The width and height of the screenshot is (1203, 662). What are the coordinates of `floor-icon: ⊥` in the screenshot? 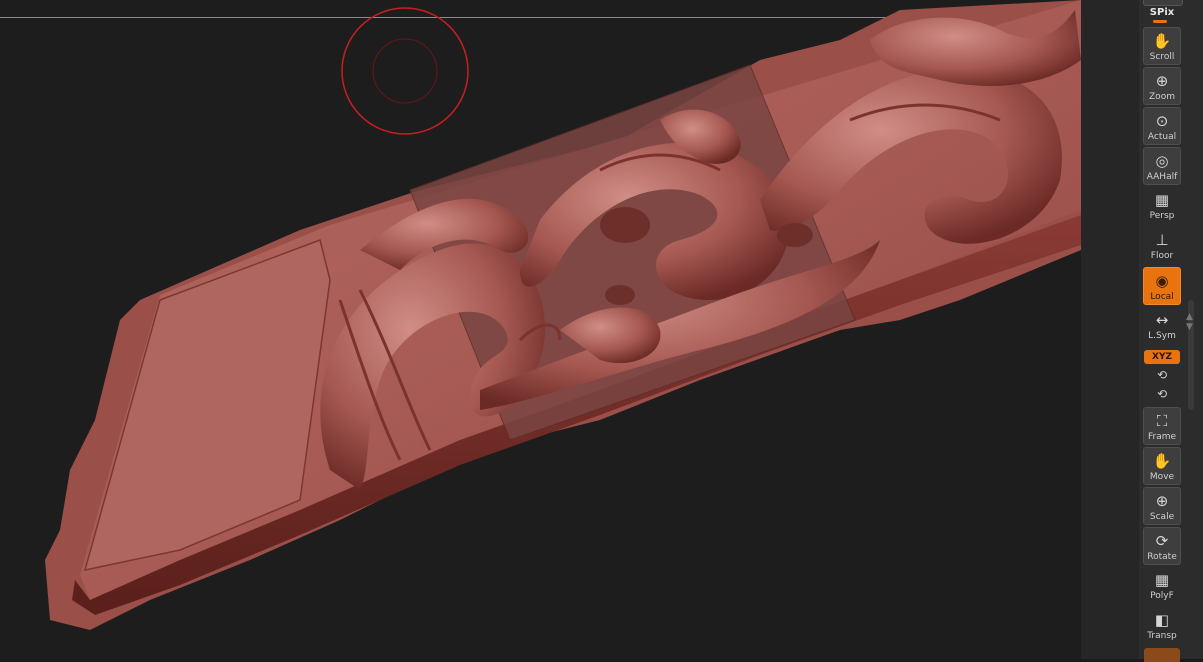 It's located at (1162, 240).